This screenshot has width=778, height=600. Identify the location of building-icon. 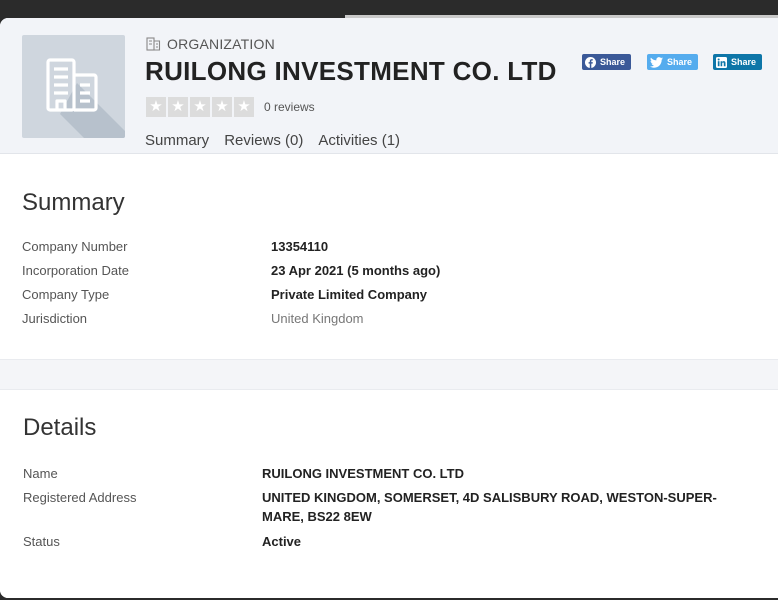
(85, 98).